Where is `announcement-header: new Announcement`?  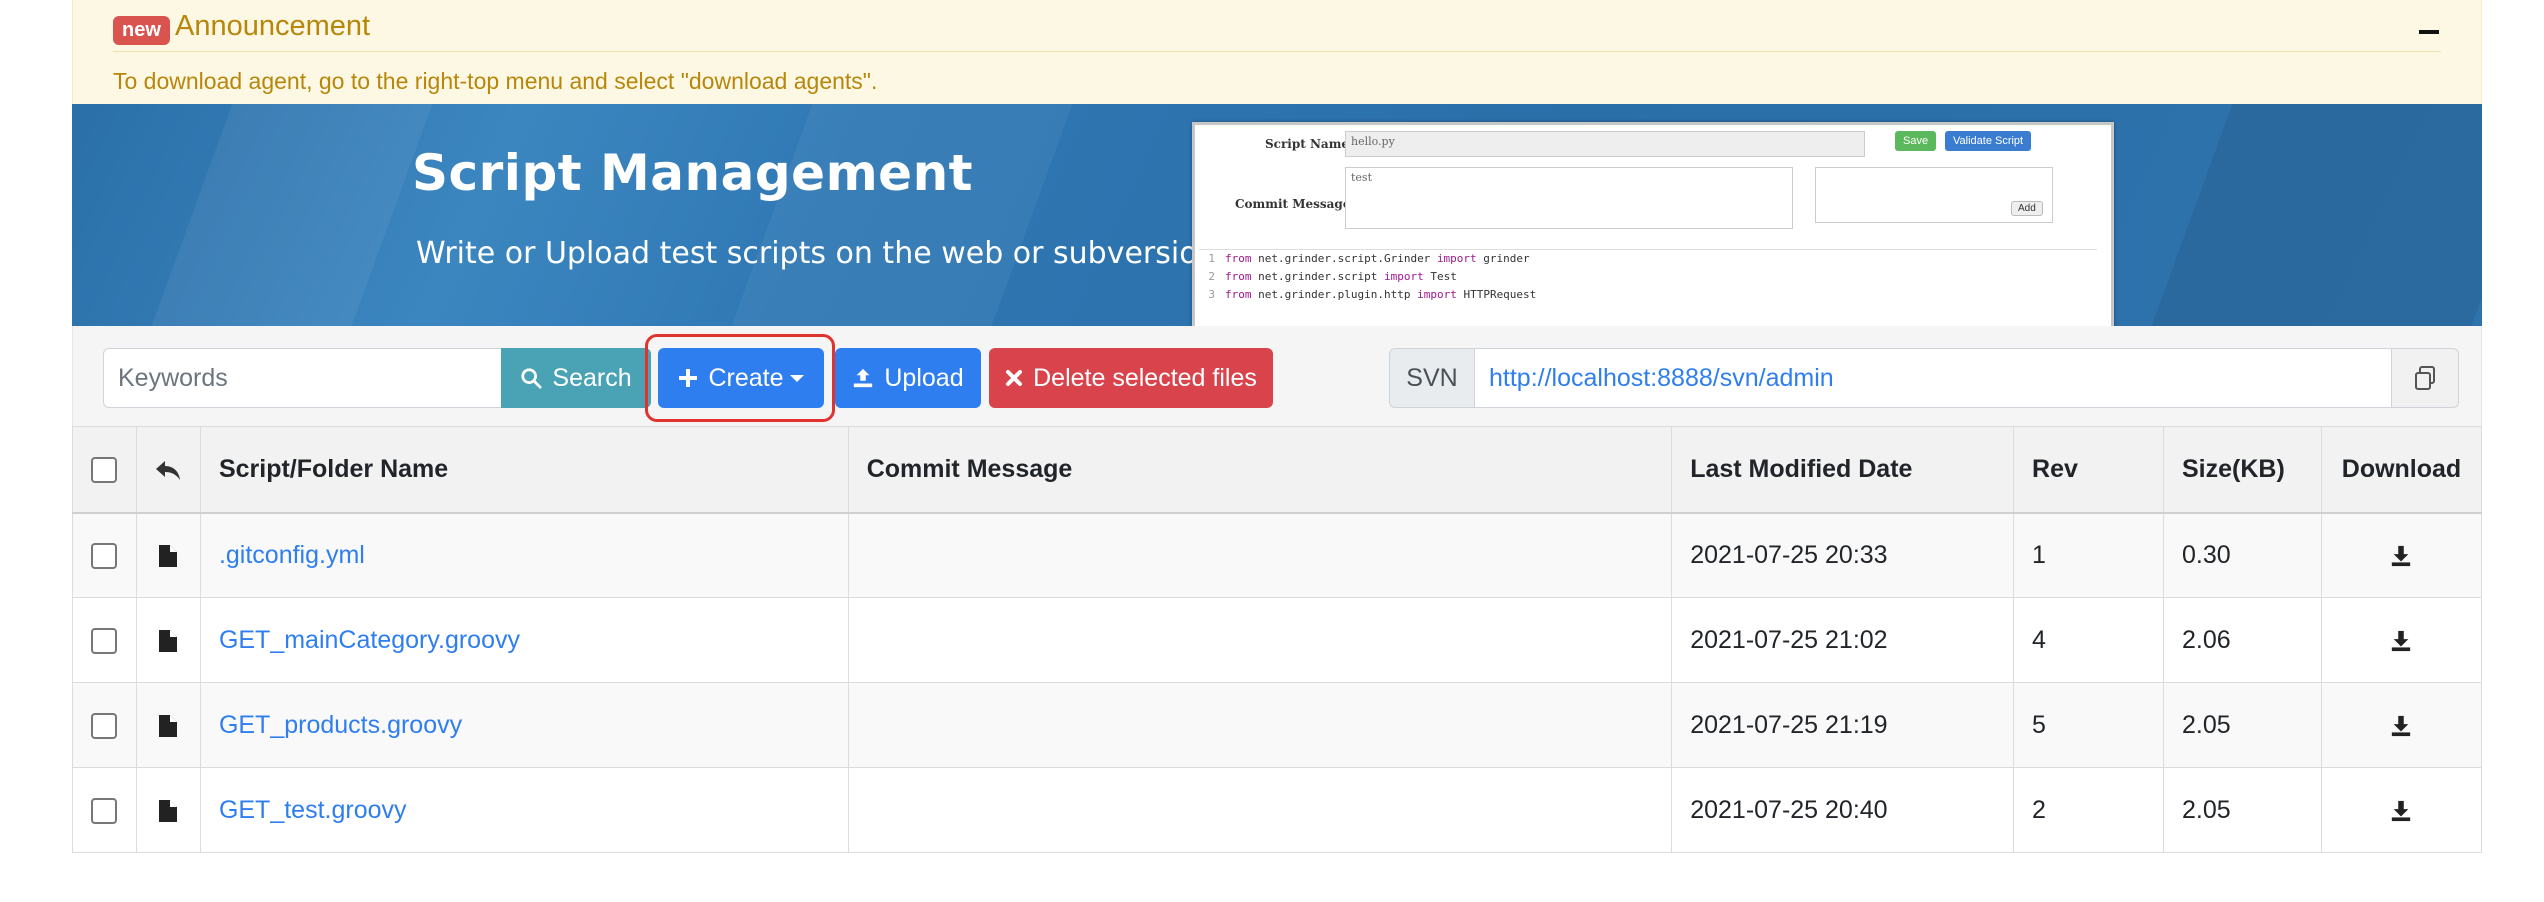 announcement-header: new Announcement is located at coordinates (1277, 29).